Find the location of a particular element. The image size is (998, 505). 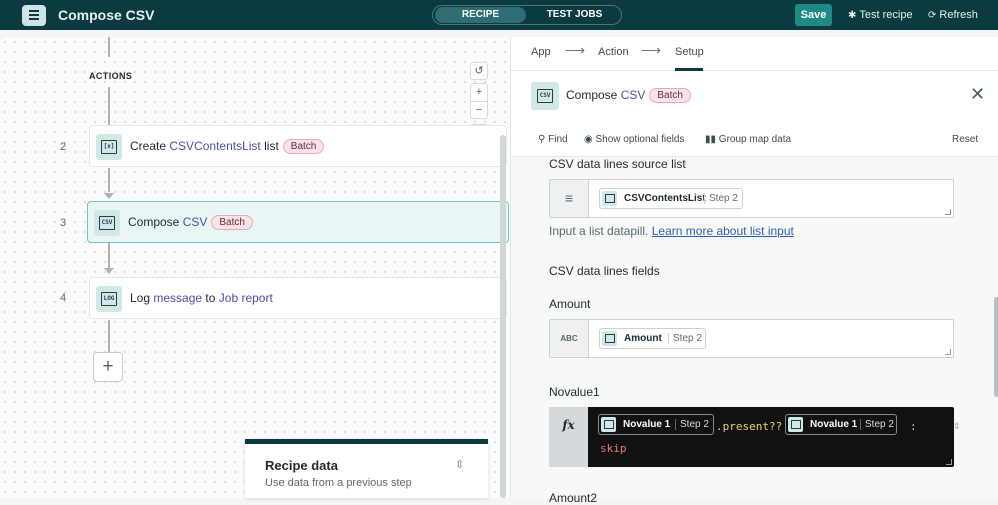

novalue1-label: Novalue1 is located at coordinates (574, 392).